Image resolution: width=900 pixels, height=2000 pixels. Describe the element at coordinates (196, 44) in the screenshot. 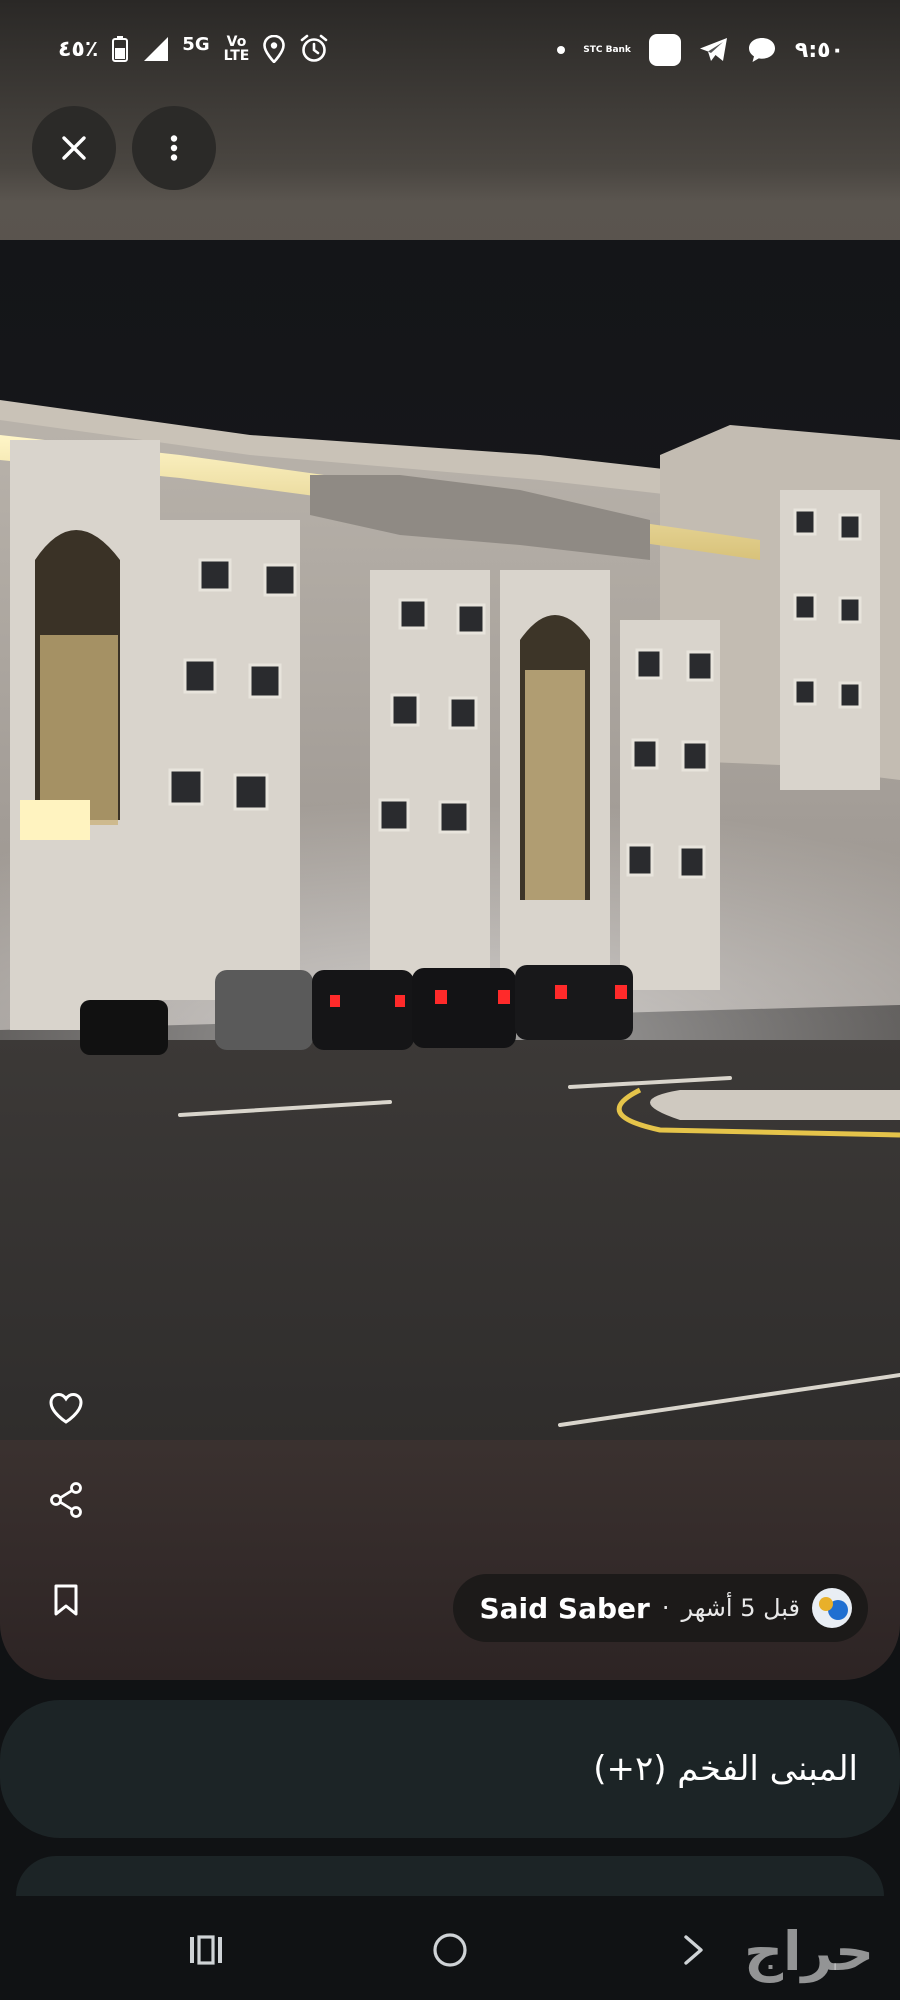

I see `network-type: 5G` at that location.